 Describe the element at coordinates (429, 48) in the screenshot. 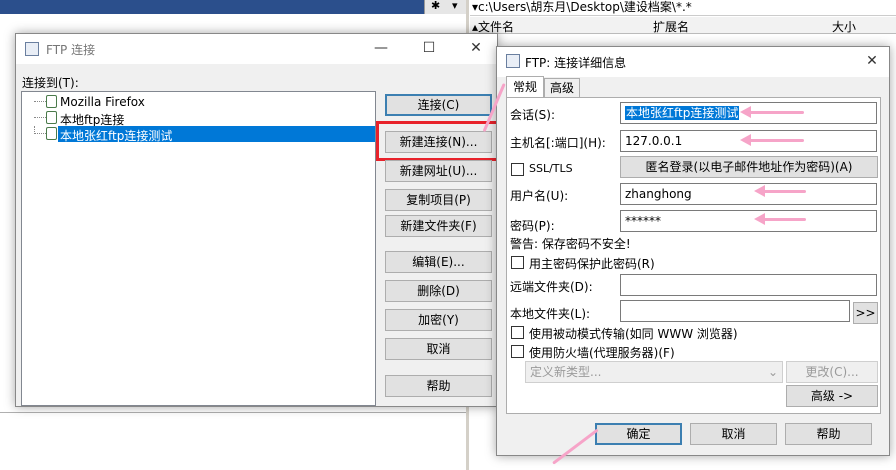

I see `maximize-icon: ☐` at that location.